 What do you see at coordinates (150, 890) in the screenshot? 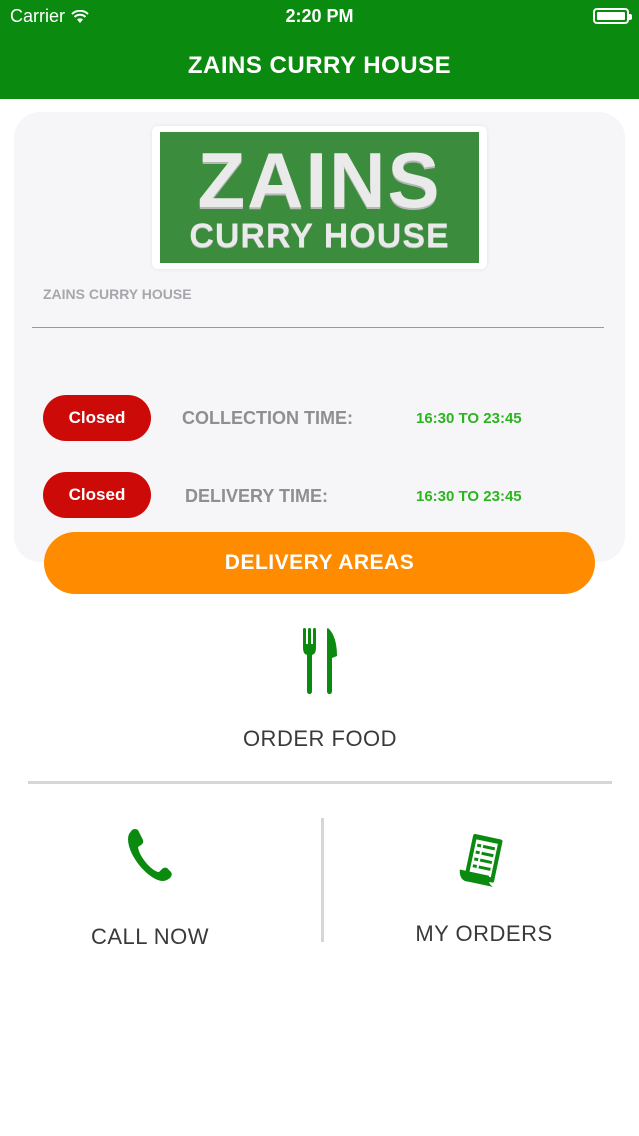
I see `call-now-button: CALL NOW` at bounding box center [150, 890].